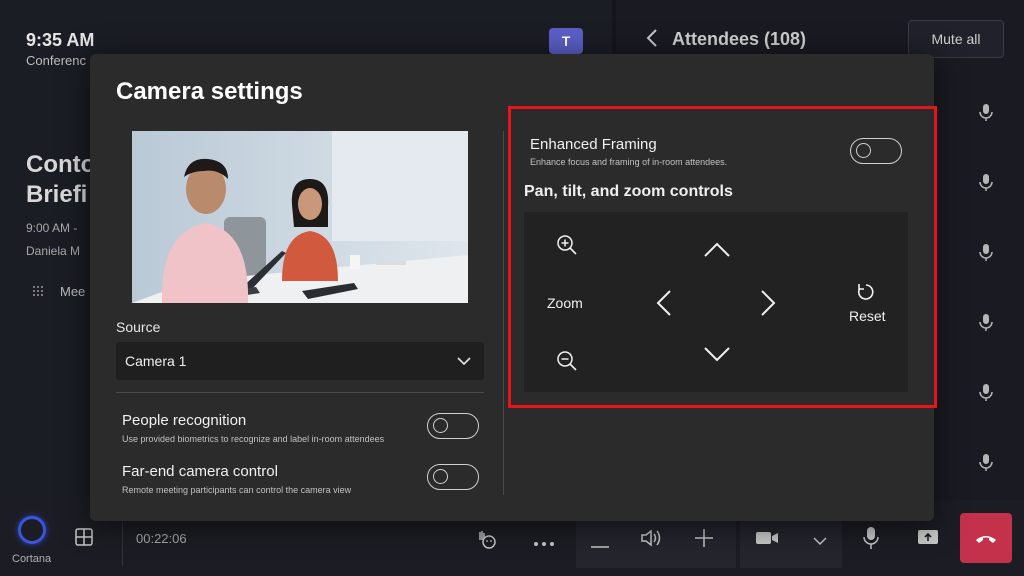  Describe the element at coordinates (300, 361) in the screenshot. I see `source-dropdown: Camera 1` at that location.